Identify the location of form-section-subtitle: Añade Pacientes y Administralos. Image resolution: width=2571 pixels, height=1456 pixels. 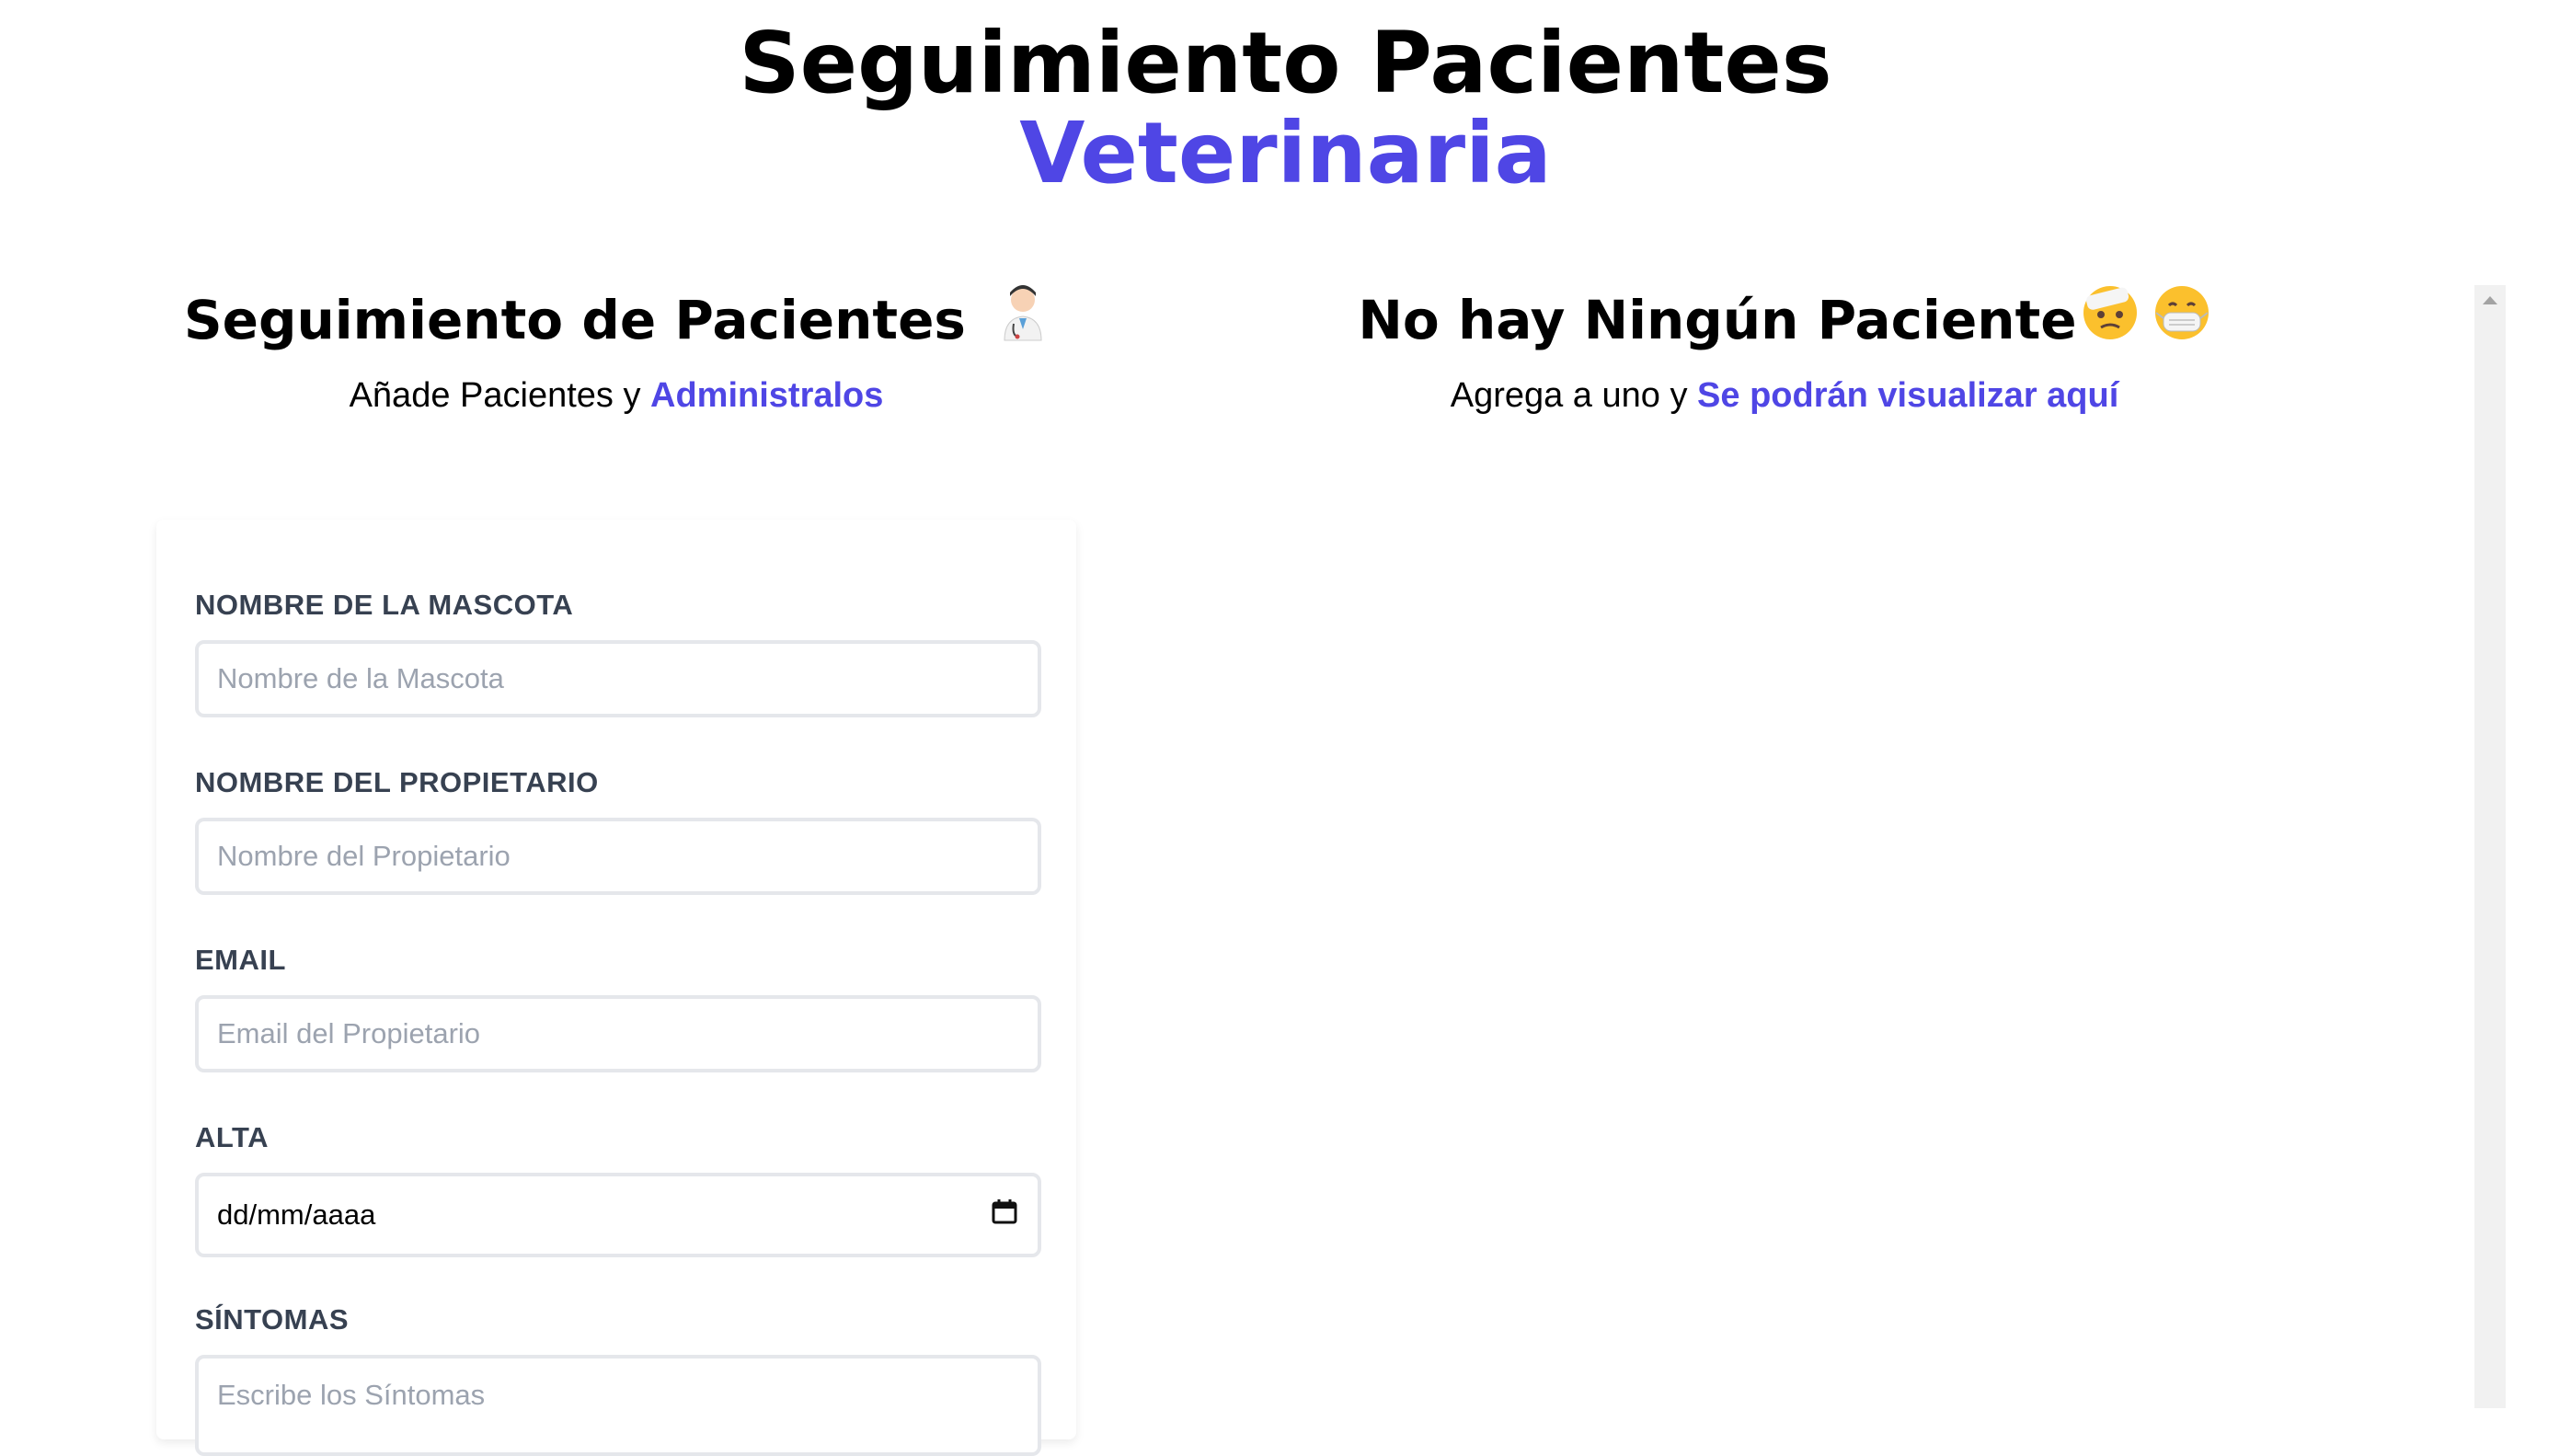
(616, 395).